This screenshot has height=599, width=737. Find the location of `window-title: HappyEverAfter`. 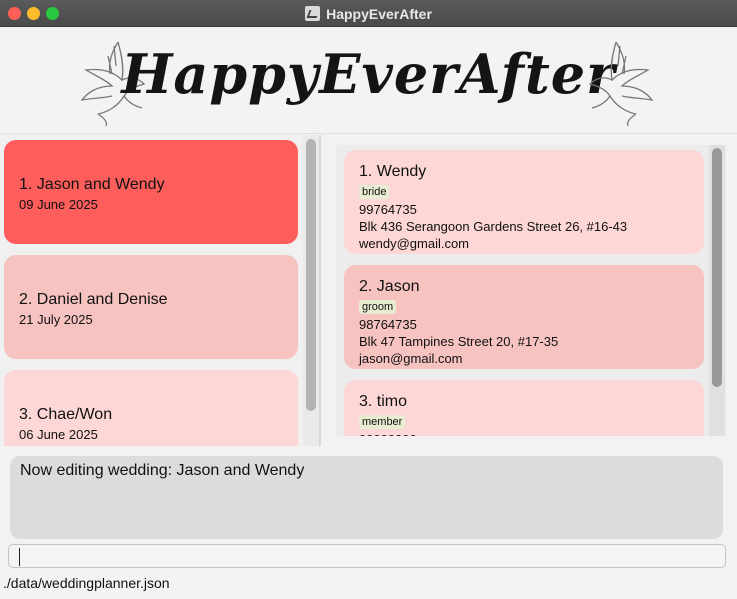

window-title: HappyEverAfter is located at coordinates (379, 13).